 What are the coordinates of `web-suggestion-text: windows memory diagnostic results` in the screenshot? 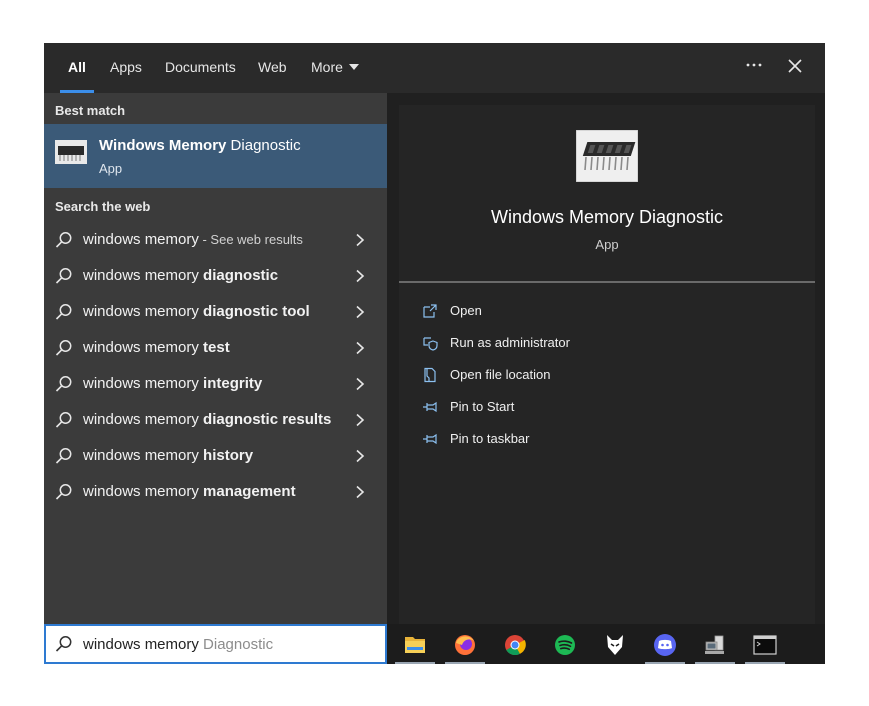 It's located at (207, 419).